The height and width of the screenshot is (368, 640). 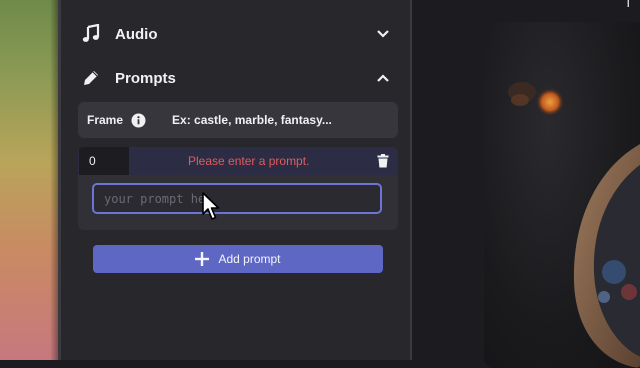 What do you see at coordinates (29, 180) in the screenshot?
I see `left-background-strip` at bounding box center [29, 180].